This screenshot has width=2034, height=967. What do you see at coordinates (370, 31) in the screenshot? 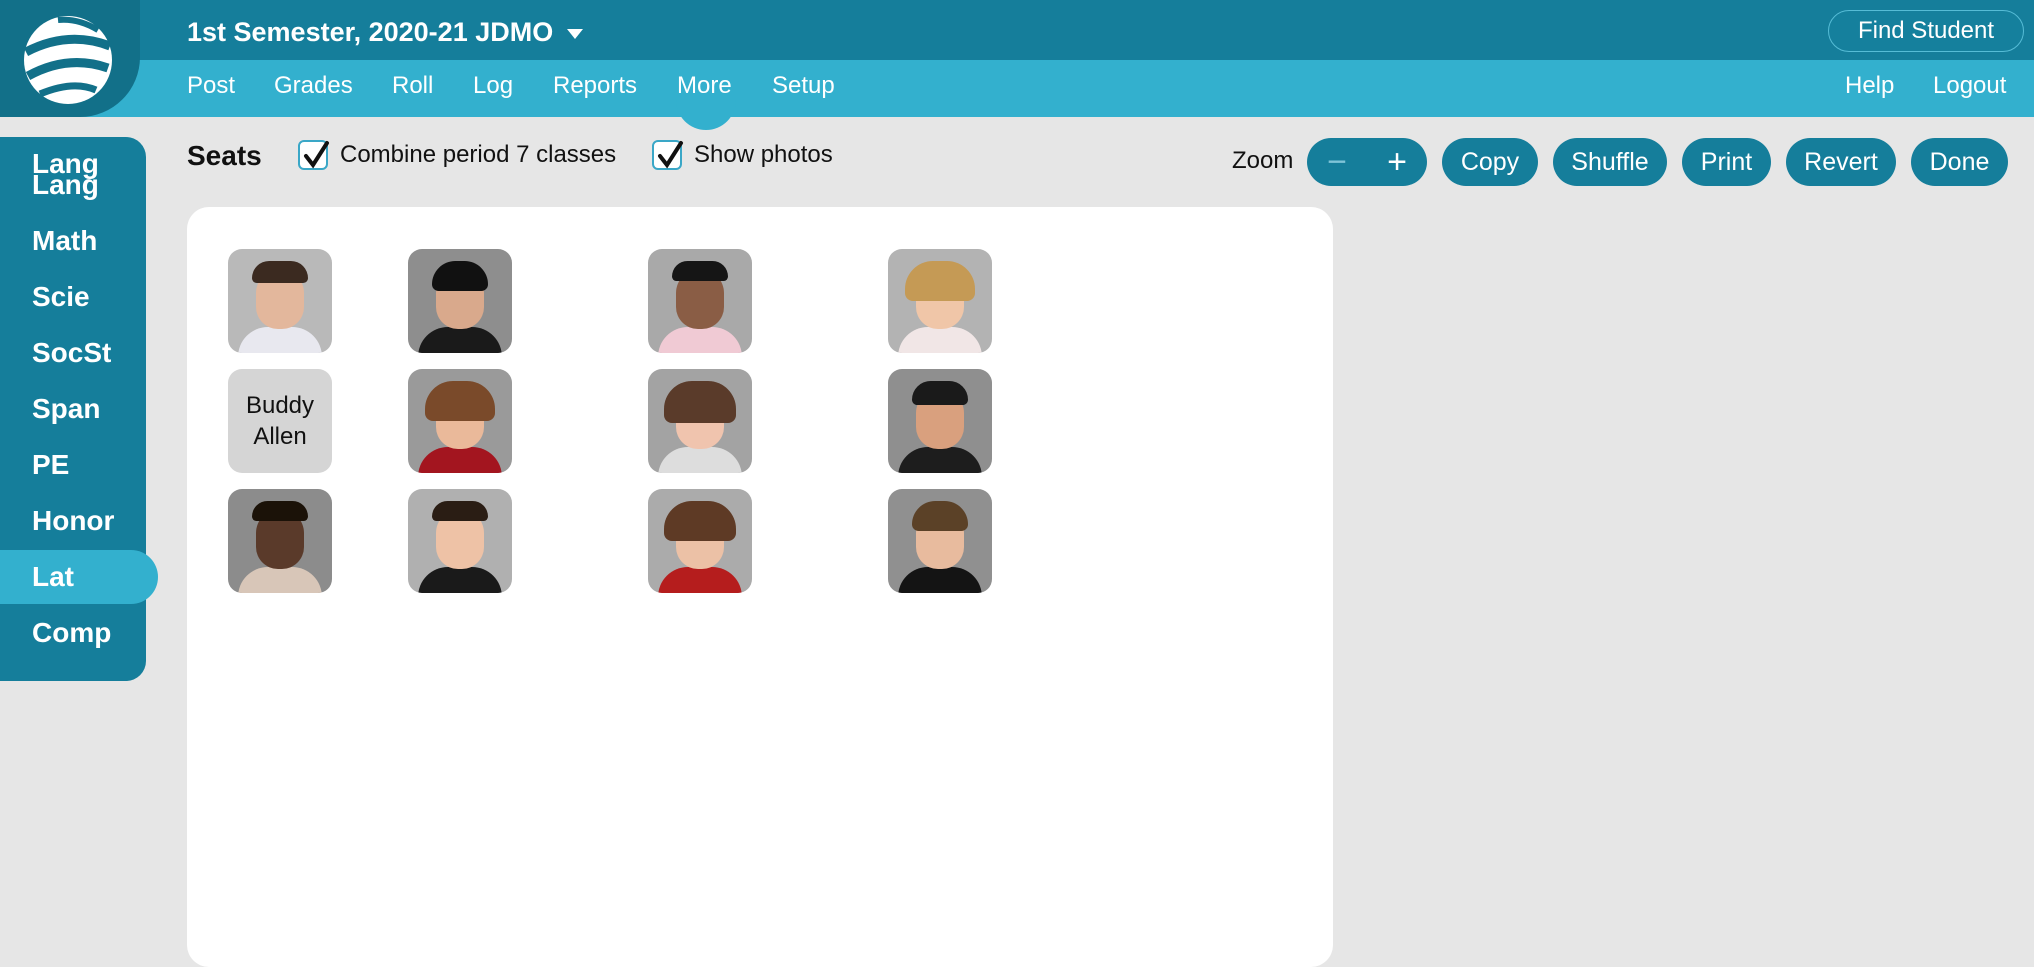
I see `semester-label: 1st Semester, 2020-21 JDMO` at bounding box center [370, 31].